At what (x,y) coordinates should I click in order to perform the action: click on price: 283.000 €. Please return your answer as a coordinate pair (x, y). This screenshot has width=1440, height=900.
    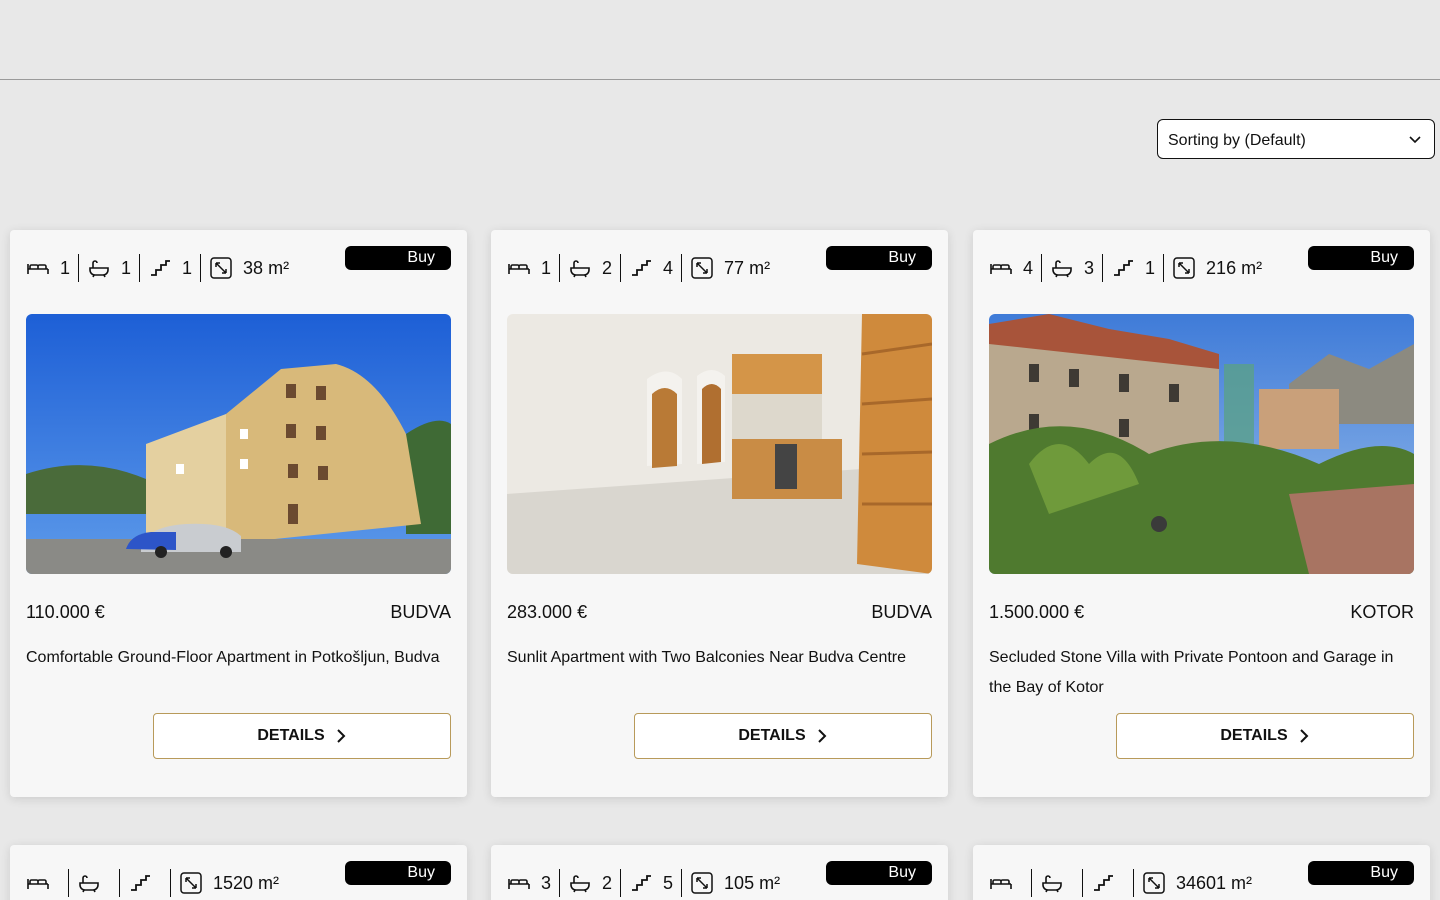
    Looking at the image, I should click on (547, 612).